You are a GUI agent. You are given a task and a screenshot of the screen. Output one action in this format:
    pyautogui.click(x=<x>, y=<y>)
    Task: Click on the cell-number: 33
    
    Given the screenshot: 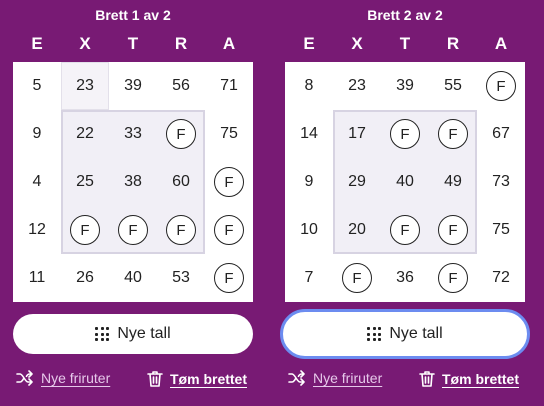 What is the action you would take?
    pyautogui.click(x=133, y=133)
    